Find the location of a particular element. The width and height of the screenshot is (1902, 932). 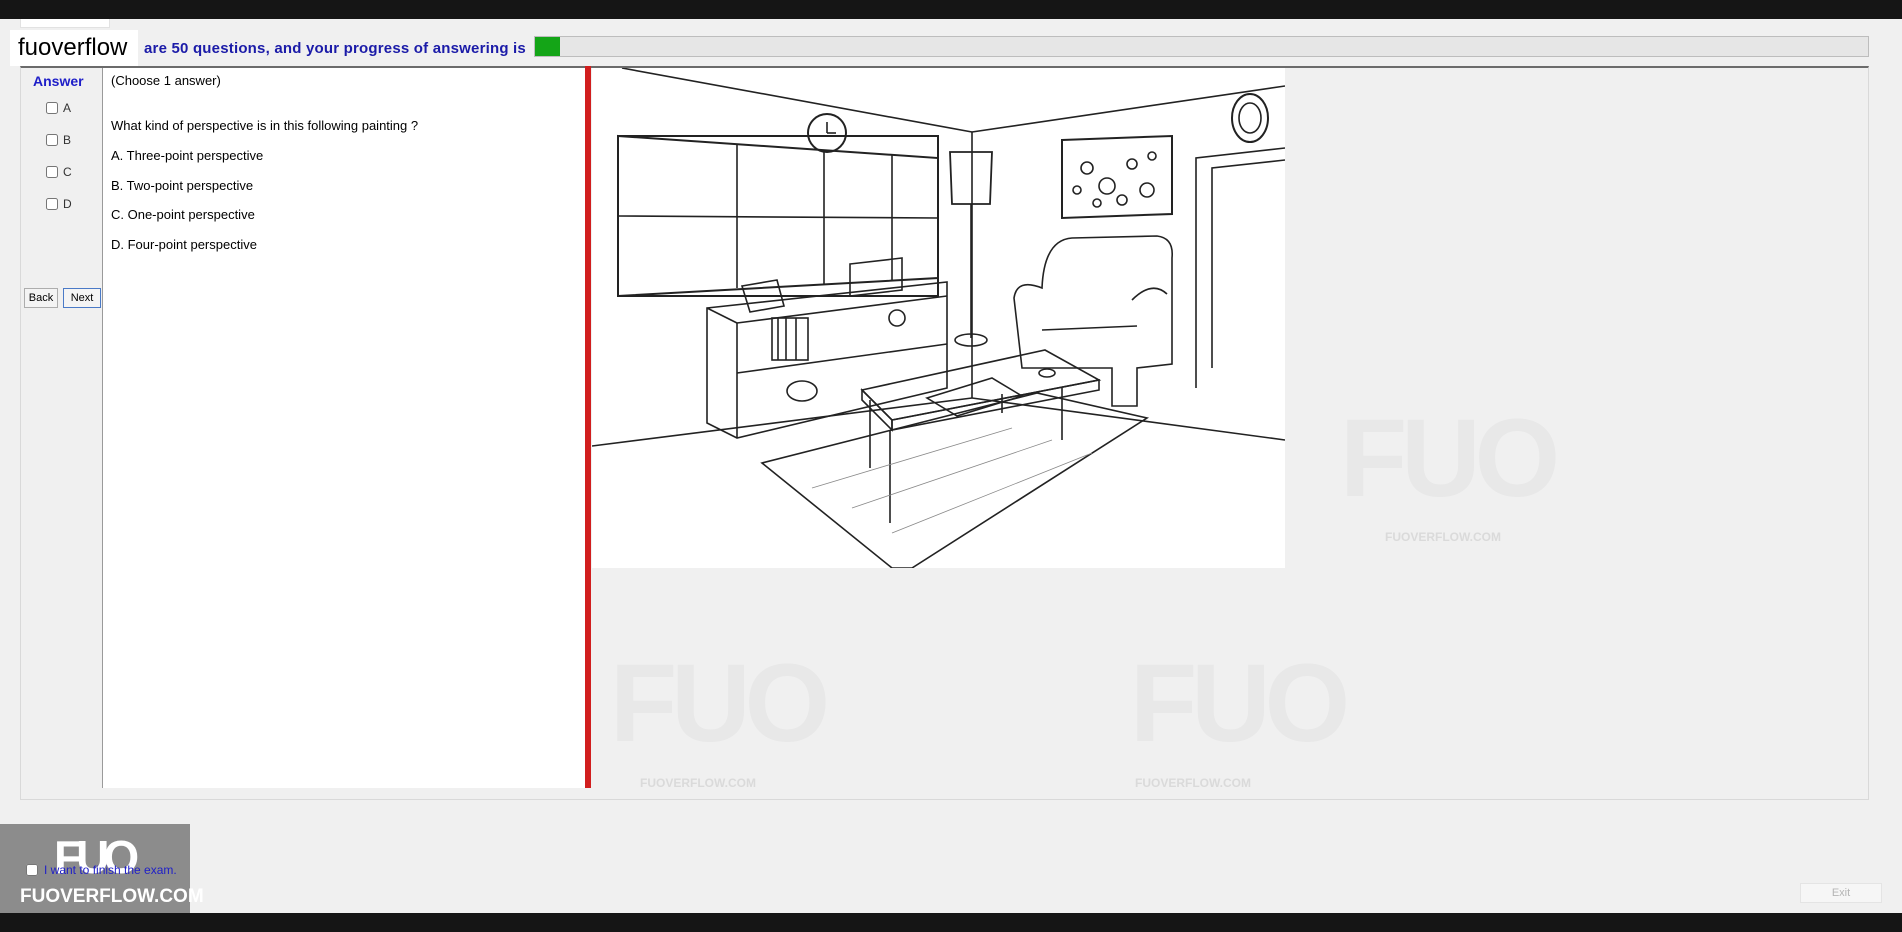

finish-exam-checkbox is located at coordinates (32, 870).